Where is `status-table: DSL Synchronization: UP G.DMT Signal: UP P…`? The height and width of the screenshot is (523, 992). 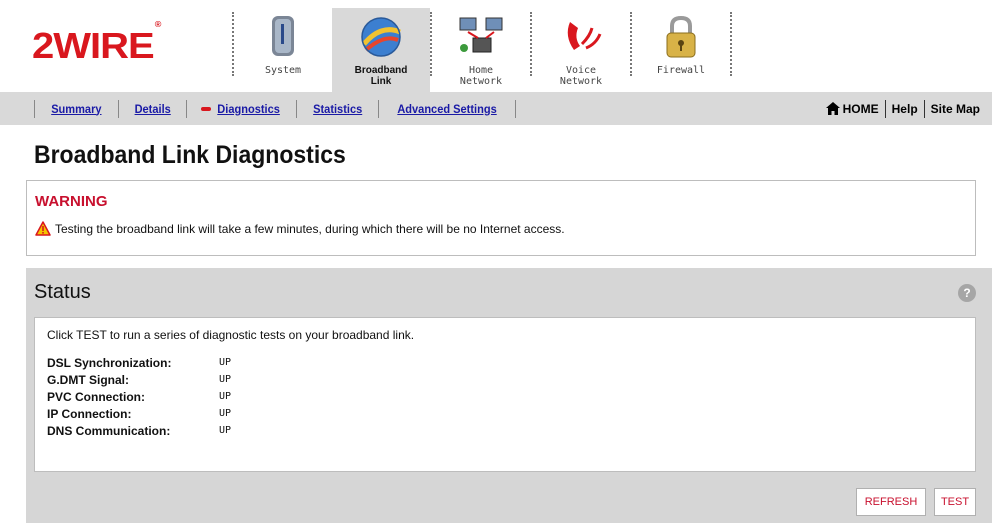 status-table: DSL Synchronization: UP G.DMT Signal: UP P… is located at coordinates (139, 396).